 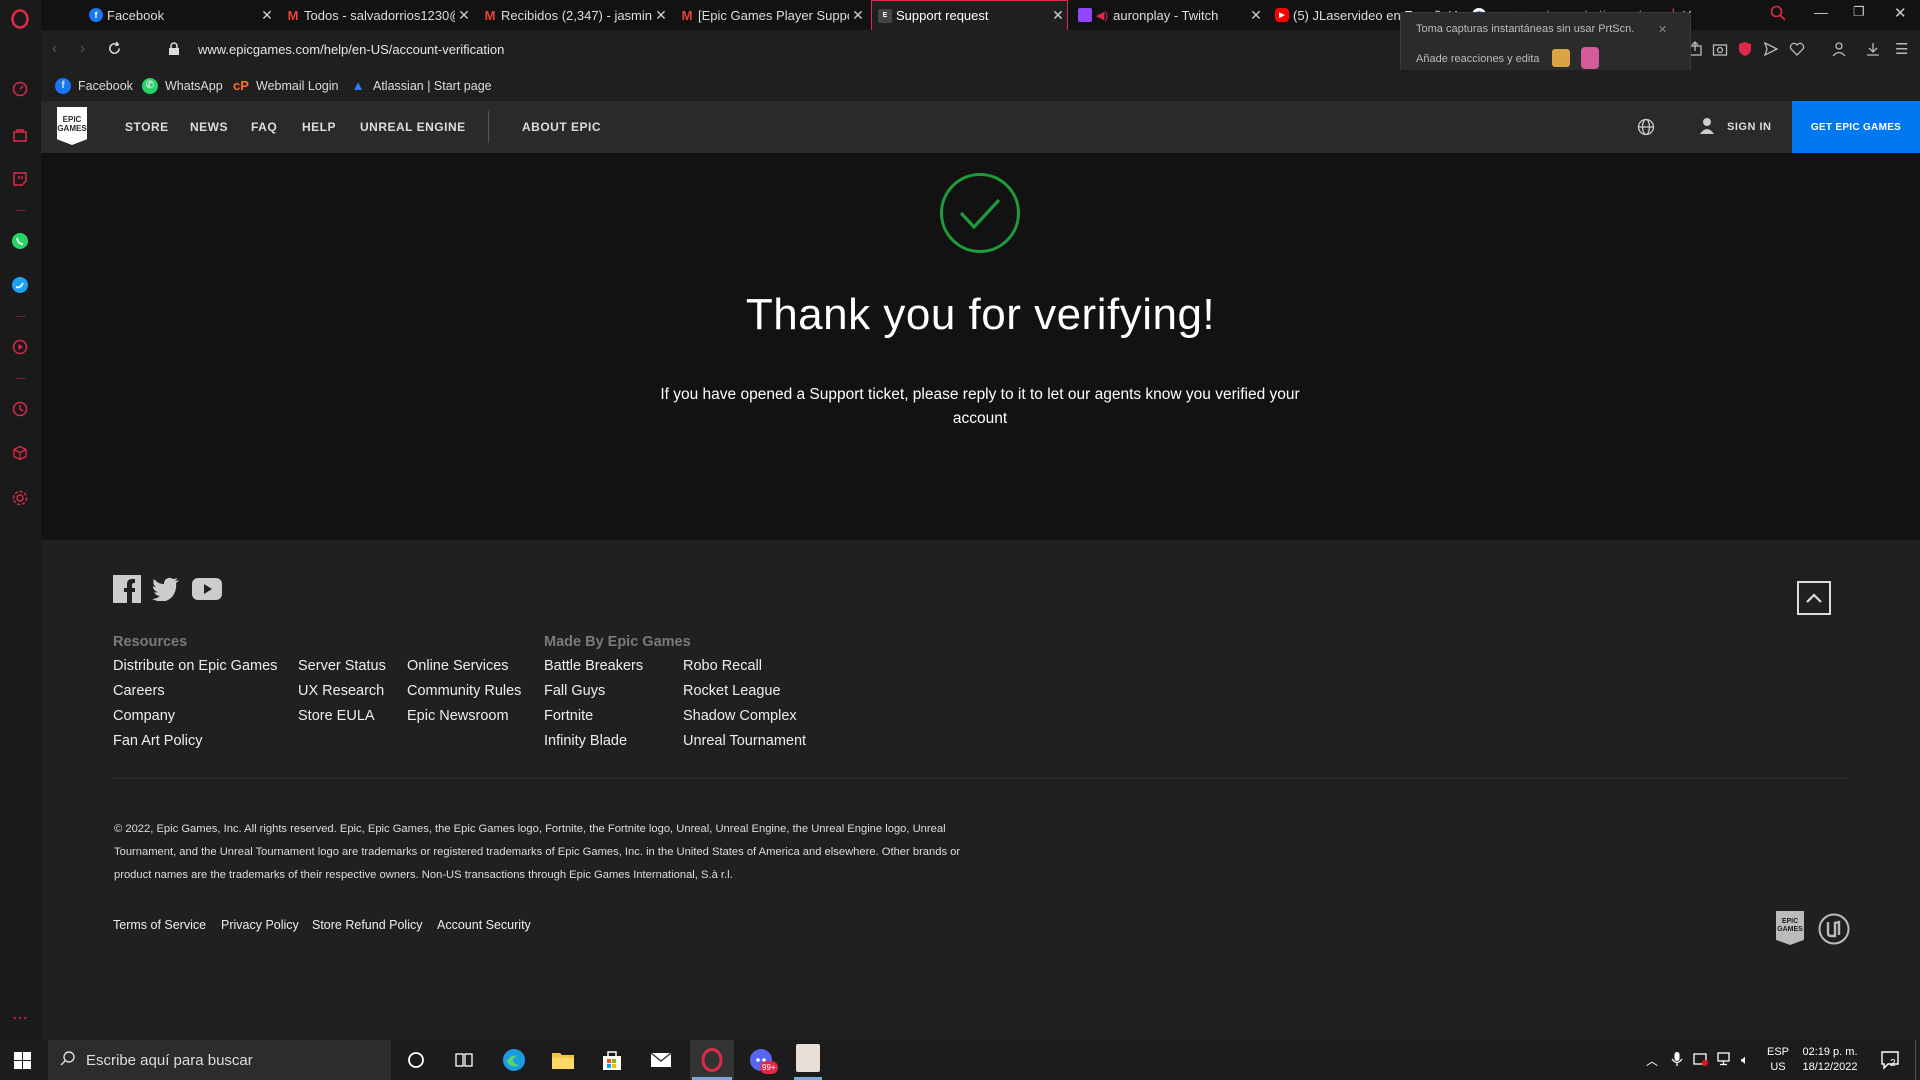 I want to click on edge-icon, so click(x=514, y=1060).